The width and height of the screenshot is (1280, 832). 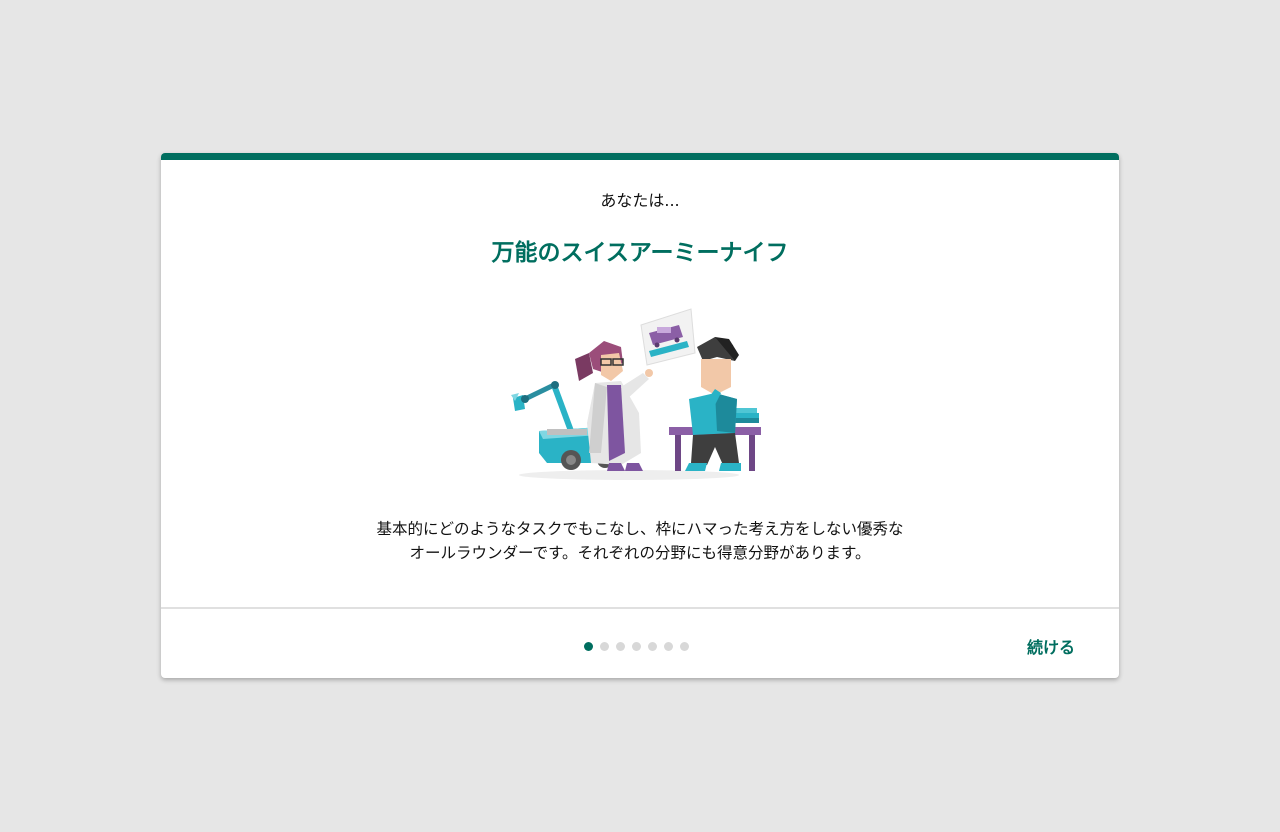 What do you see at coordinates (640, 553) in the screenshot?
I see `description-line-2: オールラウンダーです。それぞれの分野にも得意分野があります。` at bounding box center [640, 553].